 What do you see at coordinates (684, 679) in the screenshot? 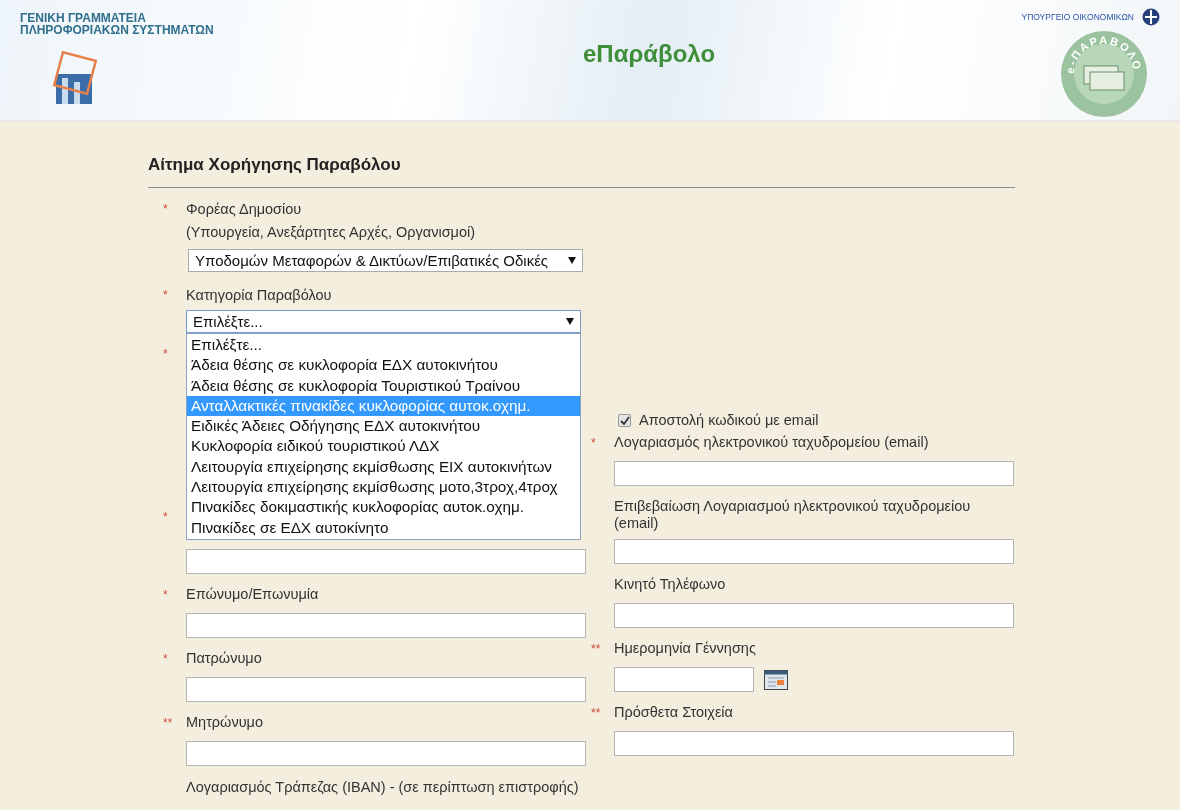
I see `date-field` at bounding box center [684, 679].